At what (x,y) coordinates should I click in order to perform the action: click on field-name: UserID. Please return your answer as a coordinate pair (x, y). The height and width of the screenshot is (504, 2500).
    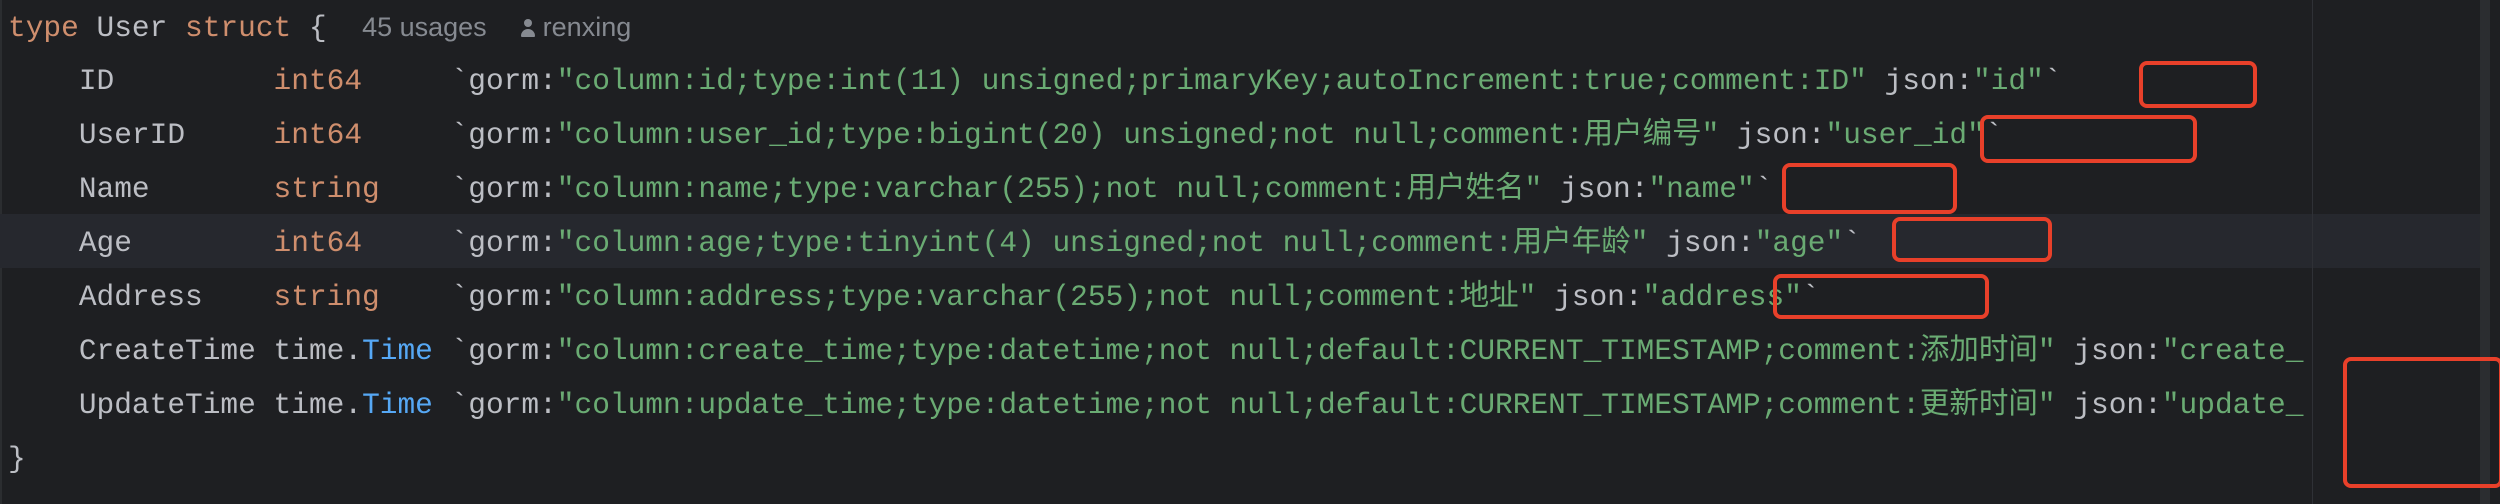
    Looking at the image, I should click on (176, 135).